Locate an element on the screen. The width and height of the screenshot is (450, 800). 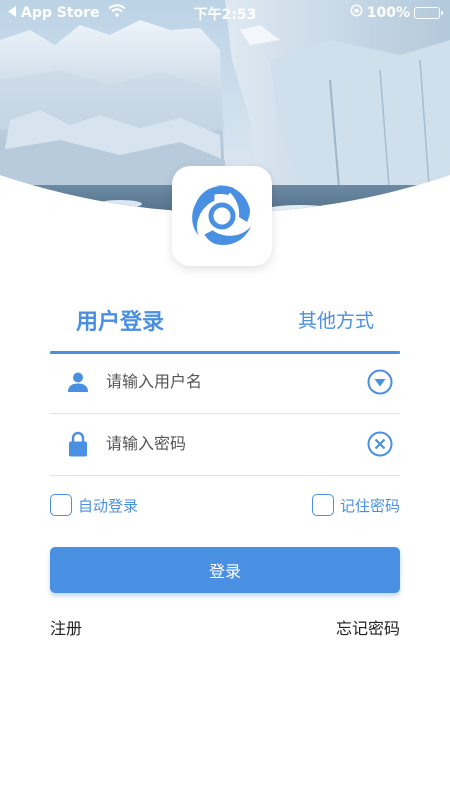
register-link: 注册 is located at coordinates (66, 627).